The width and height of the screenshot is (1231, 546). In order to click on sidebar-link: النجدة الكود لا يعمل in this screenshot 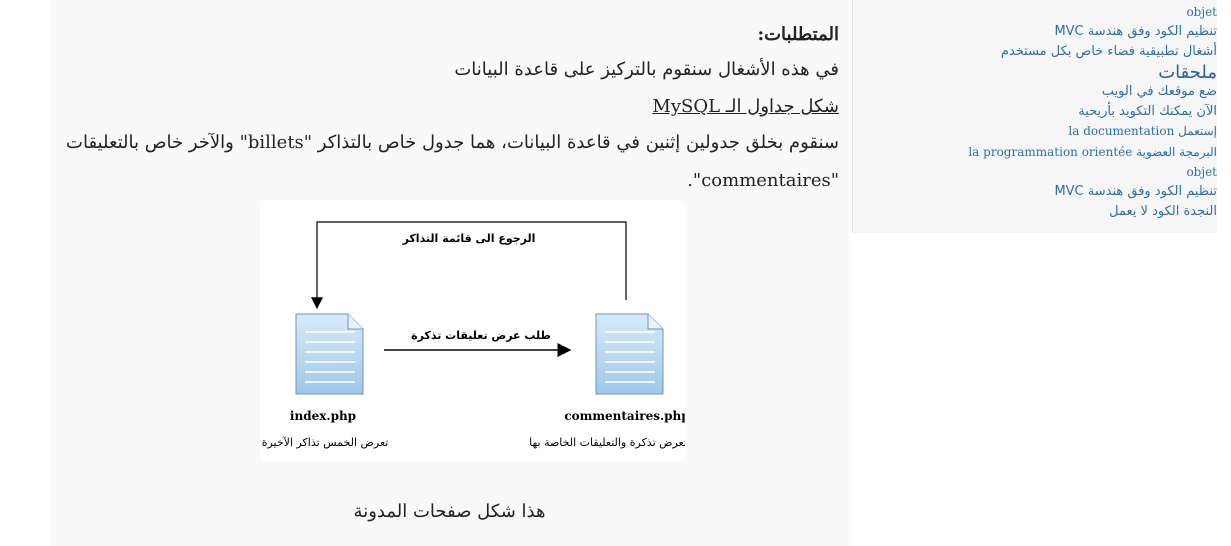, I will do `click(1163, 211)`.